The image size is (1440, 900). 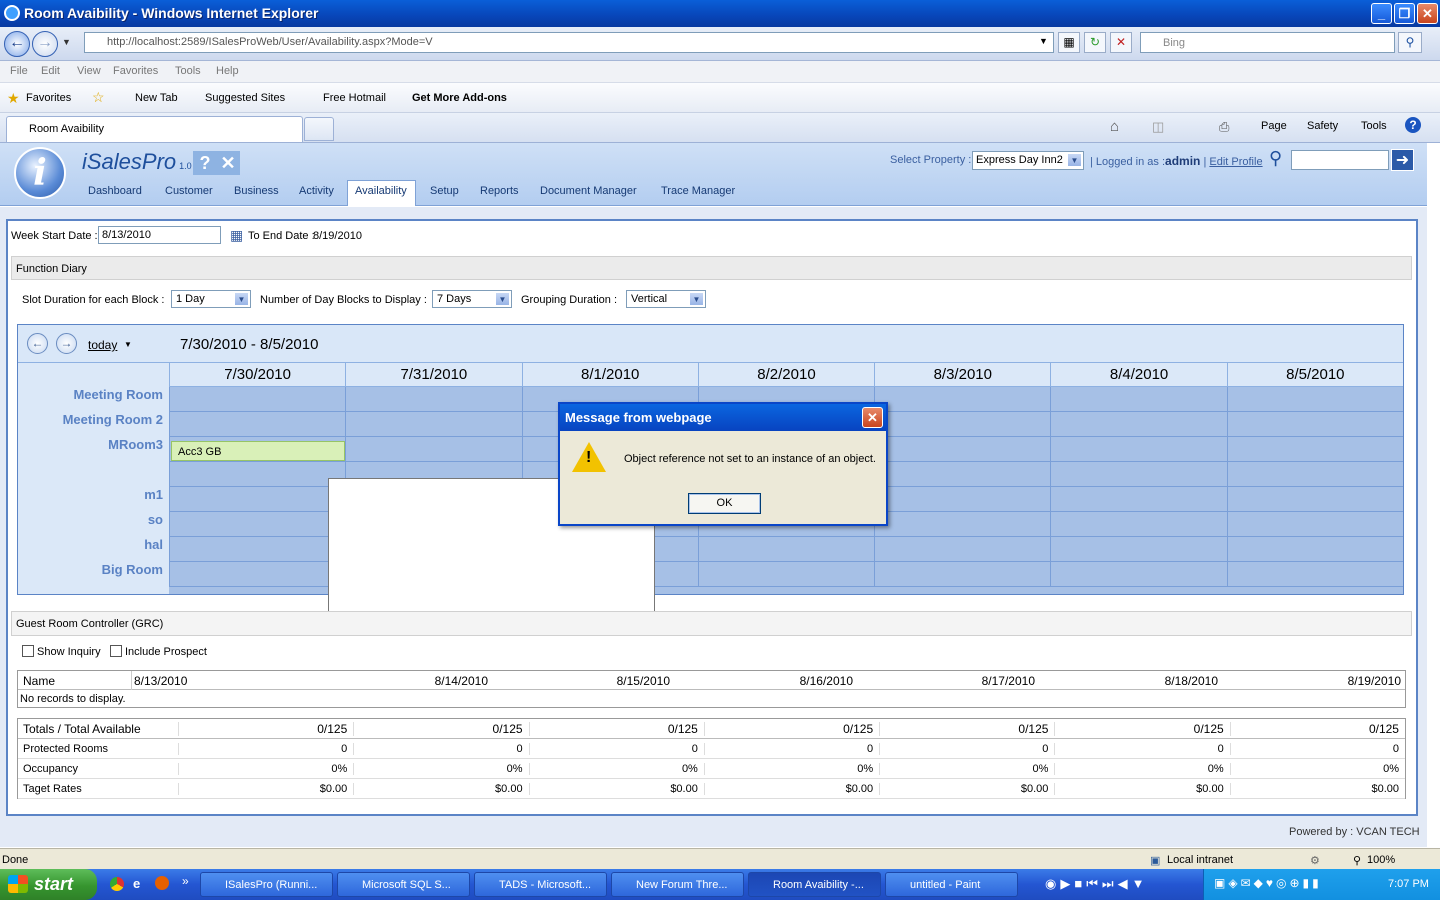 What do you see at coordinates (872, 417) in the screenshot?
I see `dialog-close-button: ✕` at bounding box center [872, 417].